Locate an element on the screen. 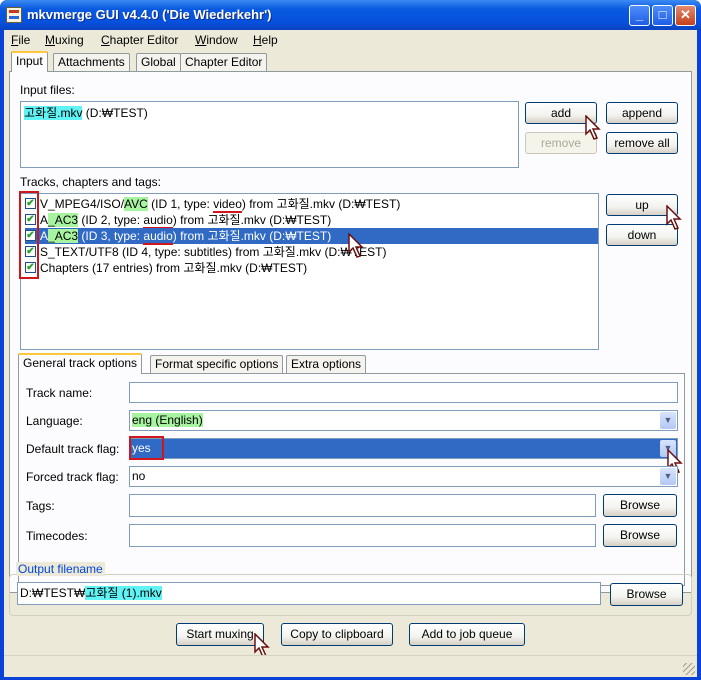 This screenshot has width=701, height=680. forced-track-flag-label: Forced track flag: is located at coordinates (72, 477).